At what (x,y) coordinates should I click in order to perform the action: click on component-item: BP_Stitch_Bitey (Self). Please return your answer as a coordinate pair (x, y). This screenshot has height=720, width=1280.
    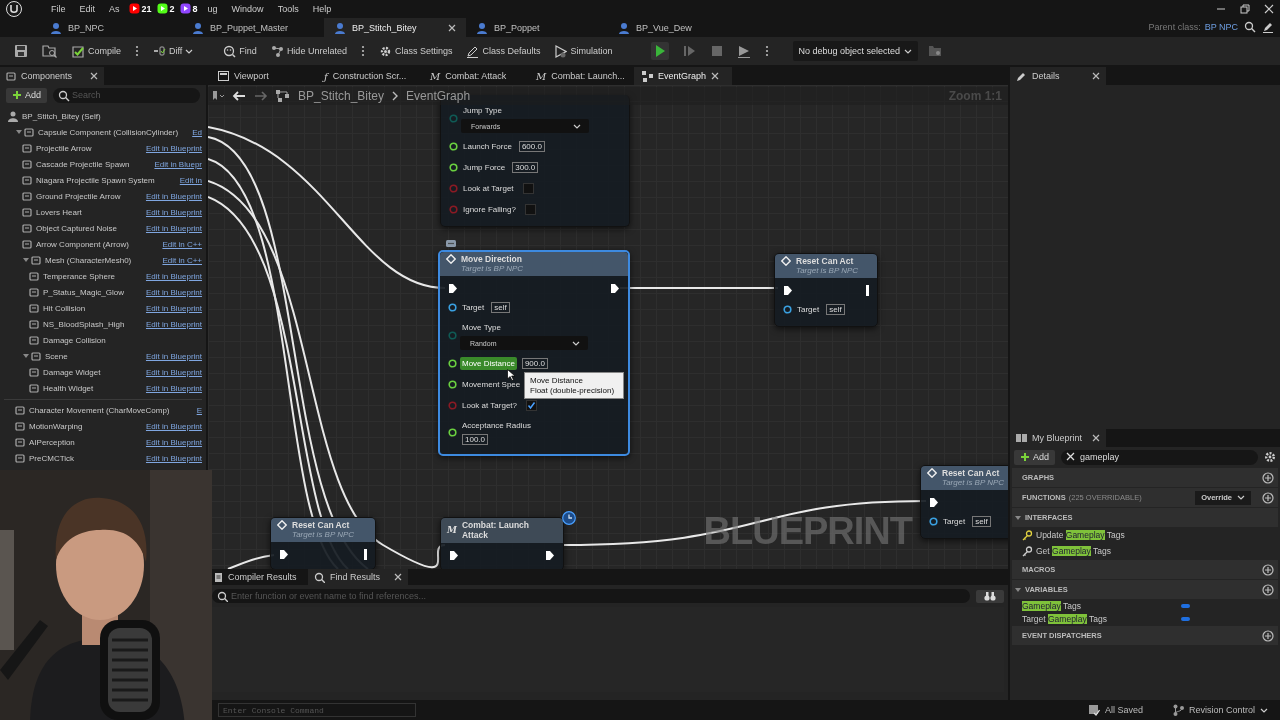
    Looking at the image, I should click on (61, 116).